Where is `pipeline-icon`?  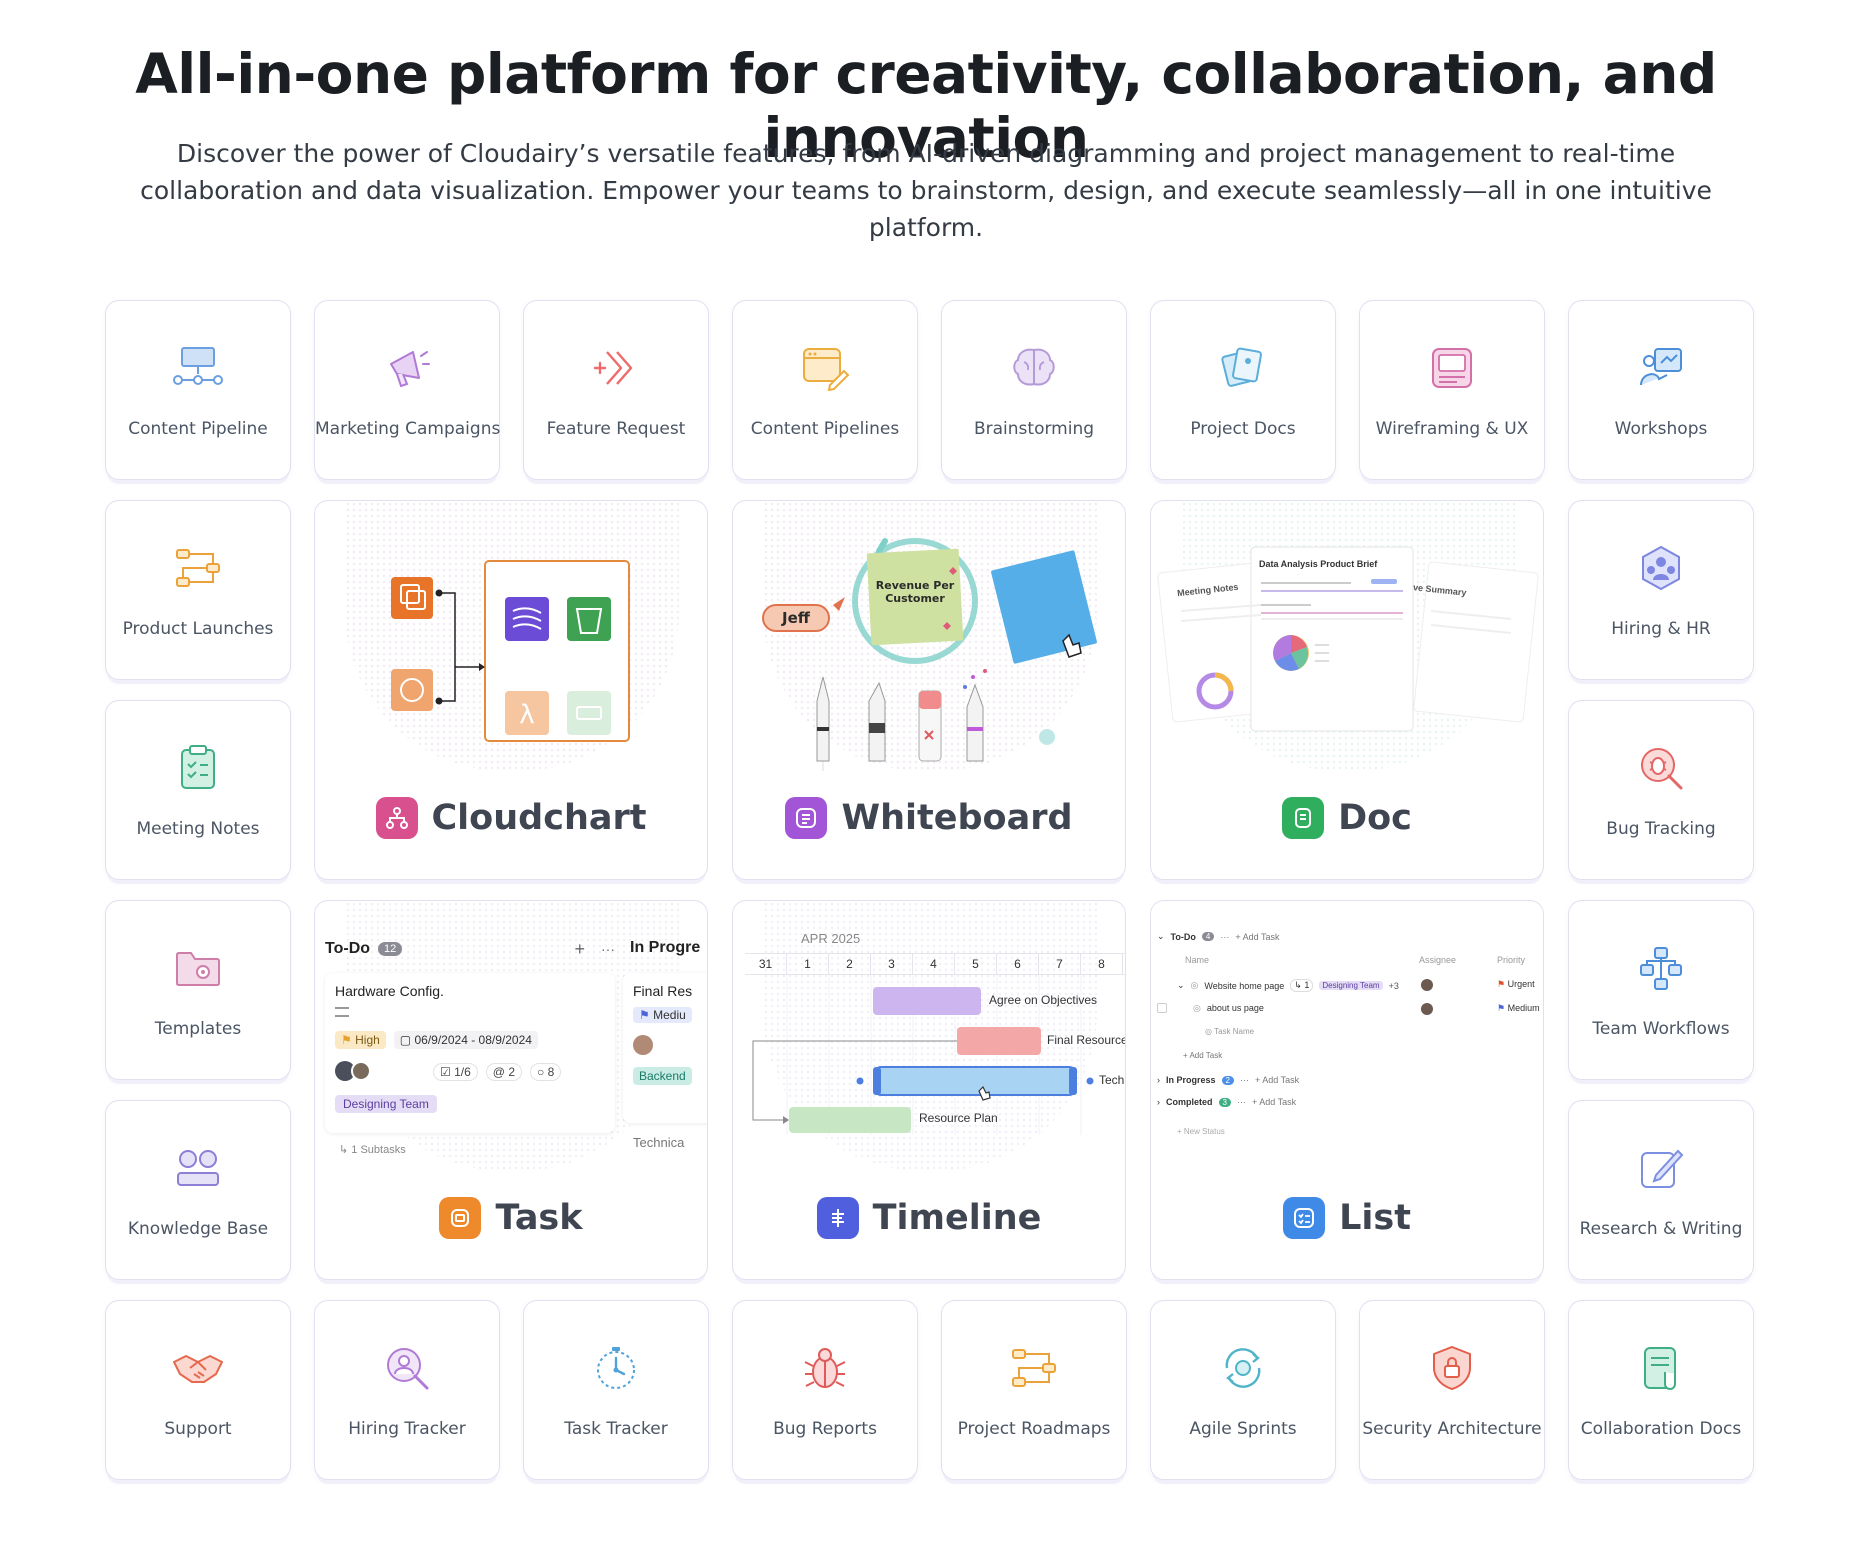 pipeline-icon is located at coordinates (198, 368).